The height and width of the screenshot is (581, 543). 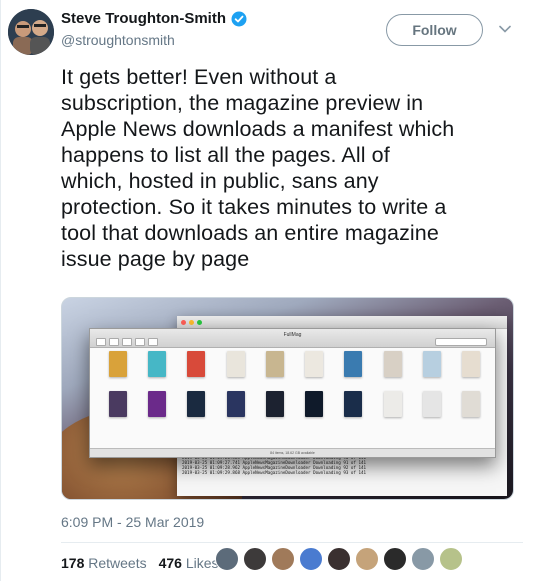 What do you see at coordinates (189, 563) in the screenshot?
I see `likes-stat: 476 Likes` at bounding box center [189, 563].